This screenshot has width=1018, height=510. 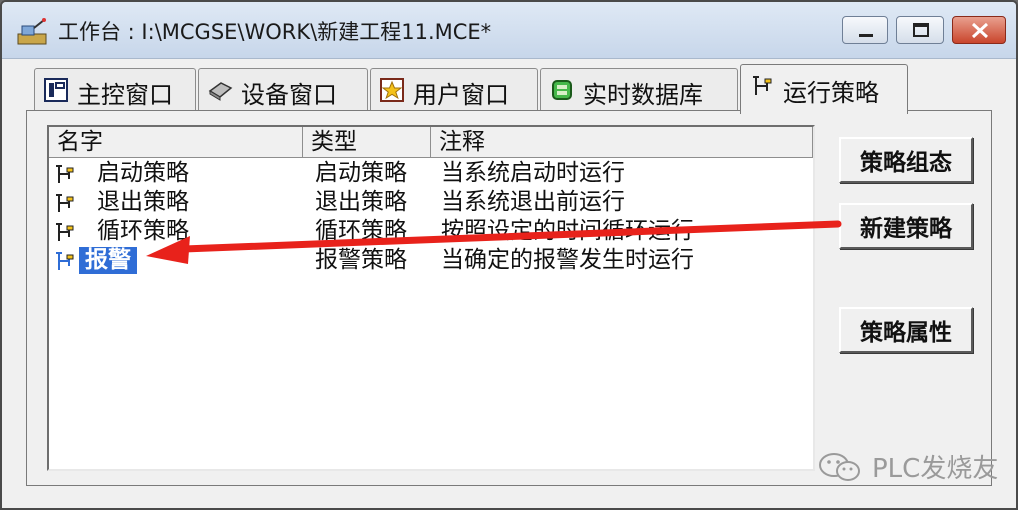 I want to click on user-window-icon, so click(x=392, y=90).